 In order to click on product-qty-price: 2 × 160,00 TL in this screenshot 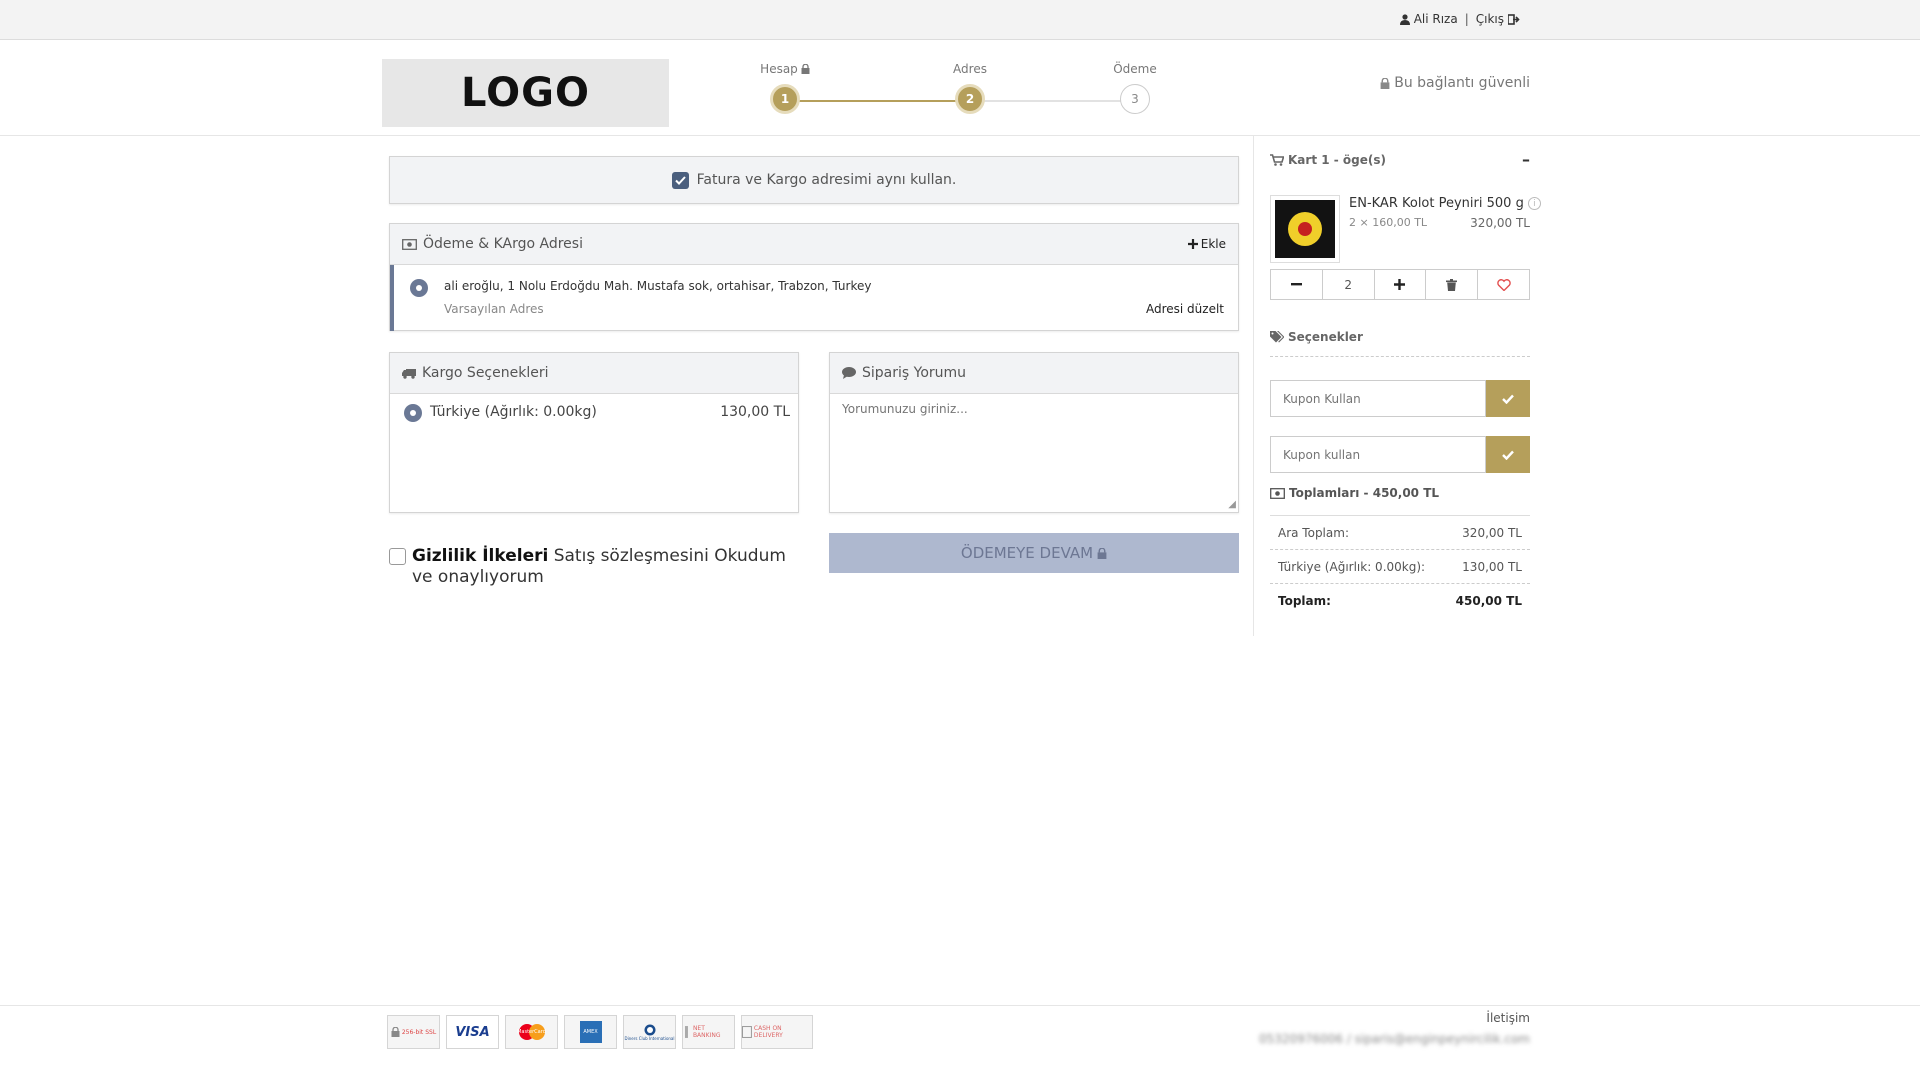, I will do `click(1388, 222)`.